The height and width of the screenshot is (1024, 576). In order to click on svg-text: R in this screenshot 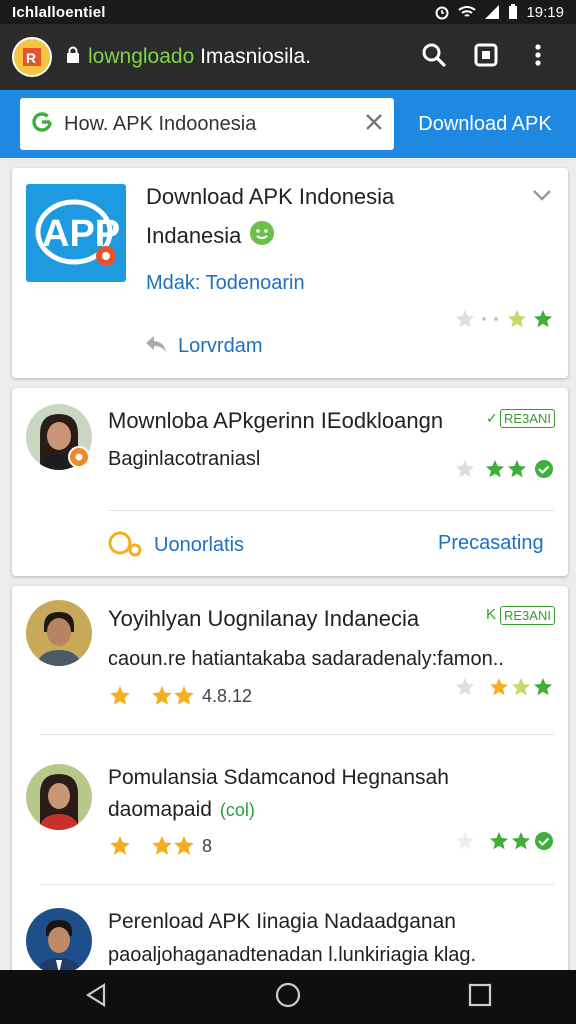, I will do `click(31, 58)`.